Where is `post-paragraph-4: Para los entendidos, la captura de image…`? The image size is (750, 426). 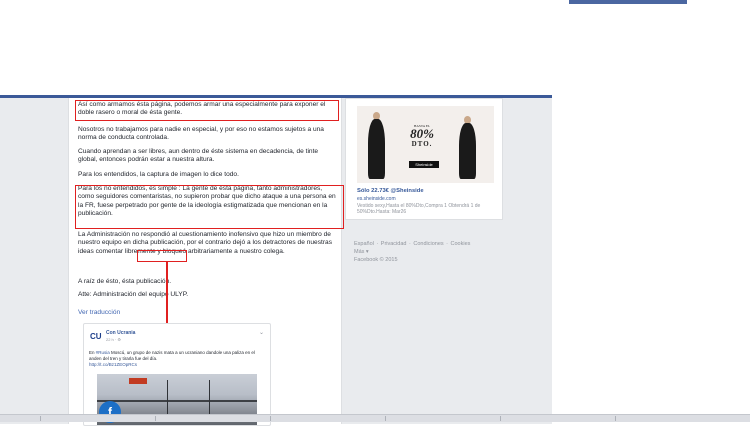
post-paragraph-4: Para los entendidos, la captura de image… is located at coordinates (158, 174).